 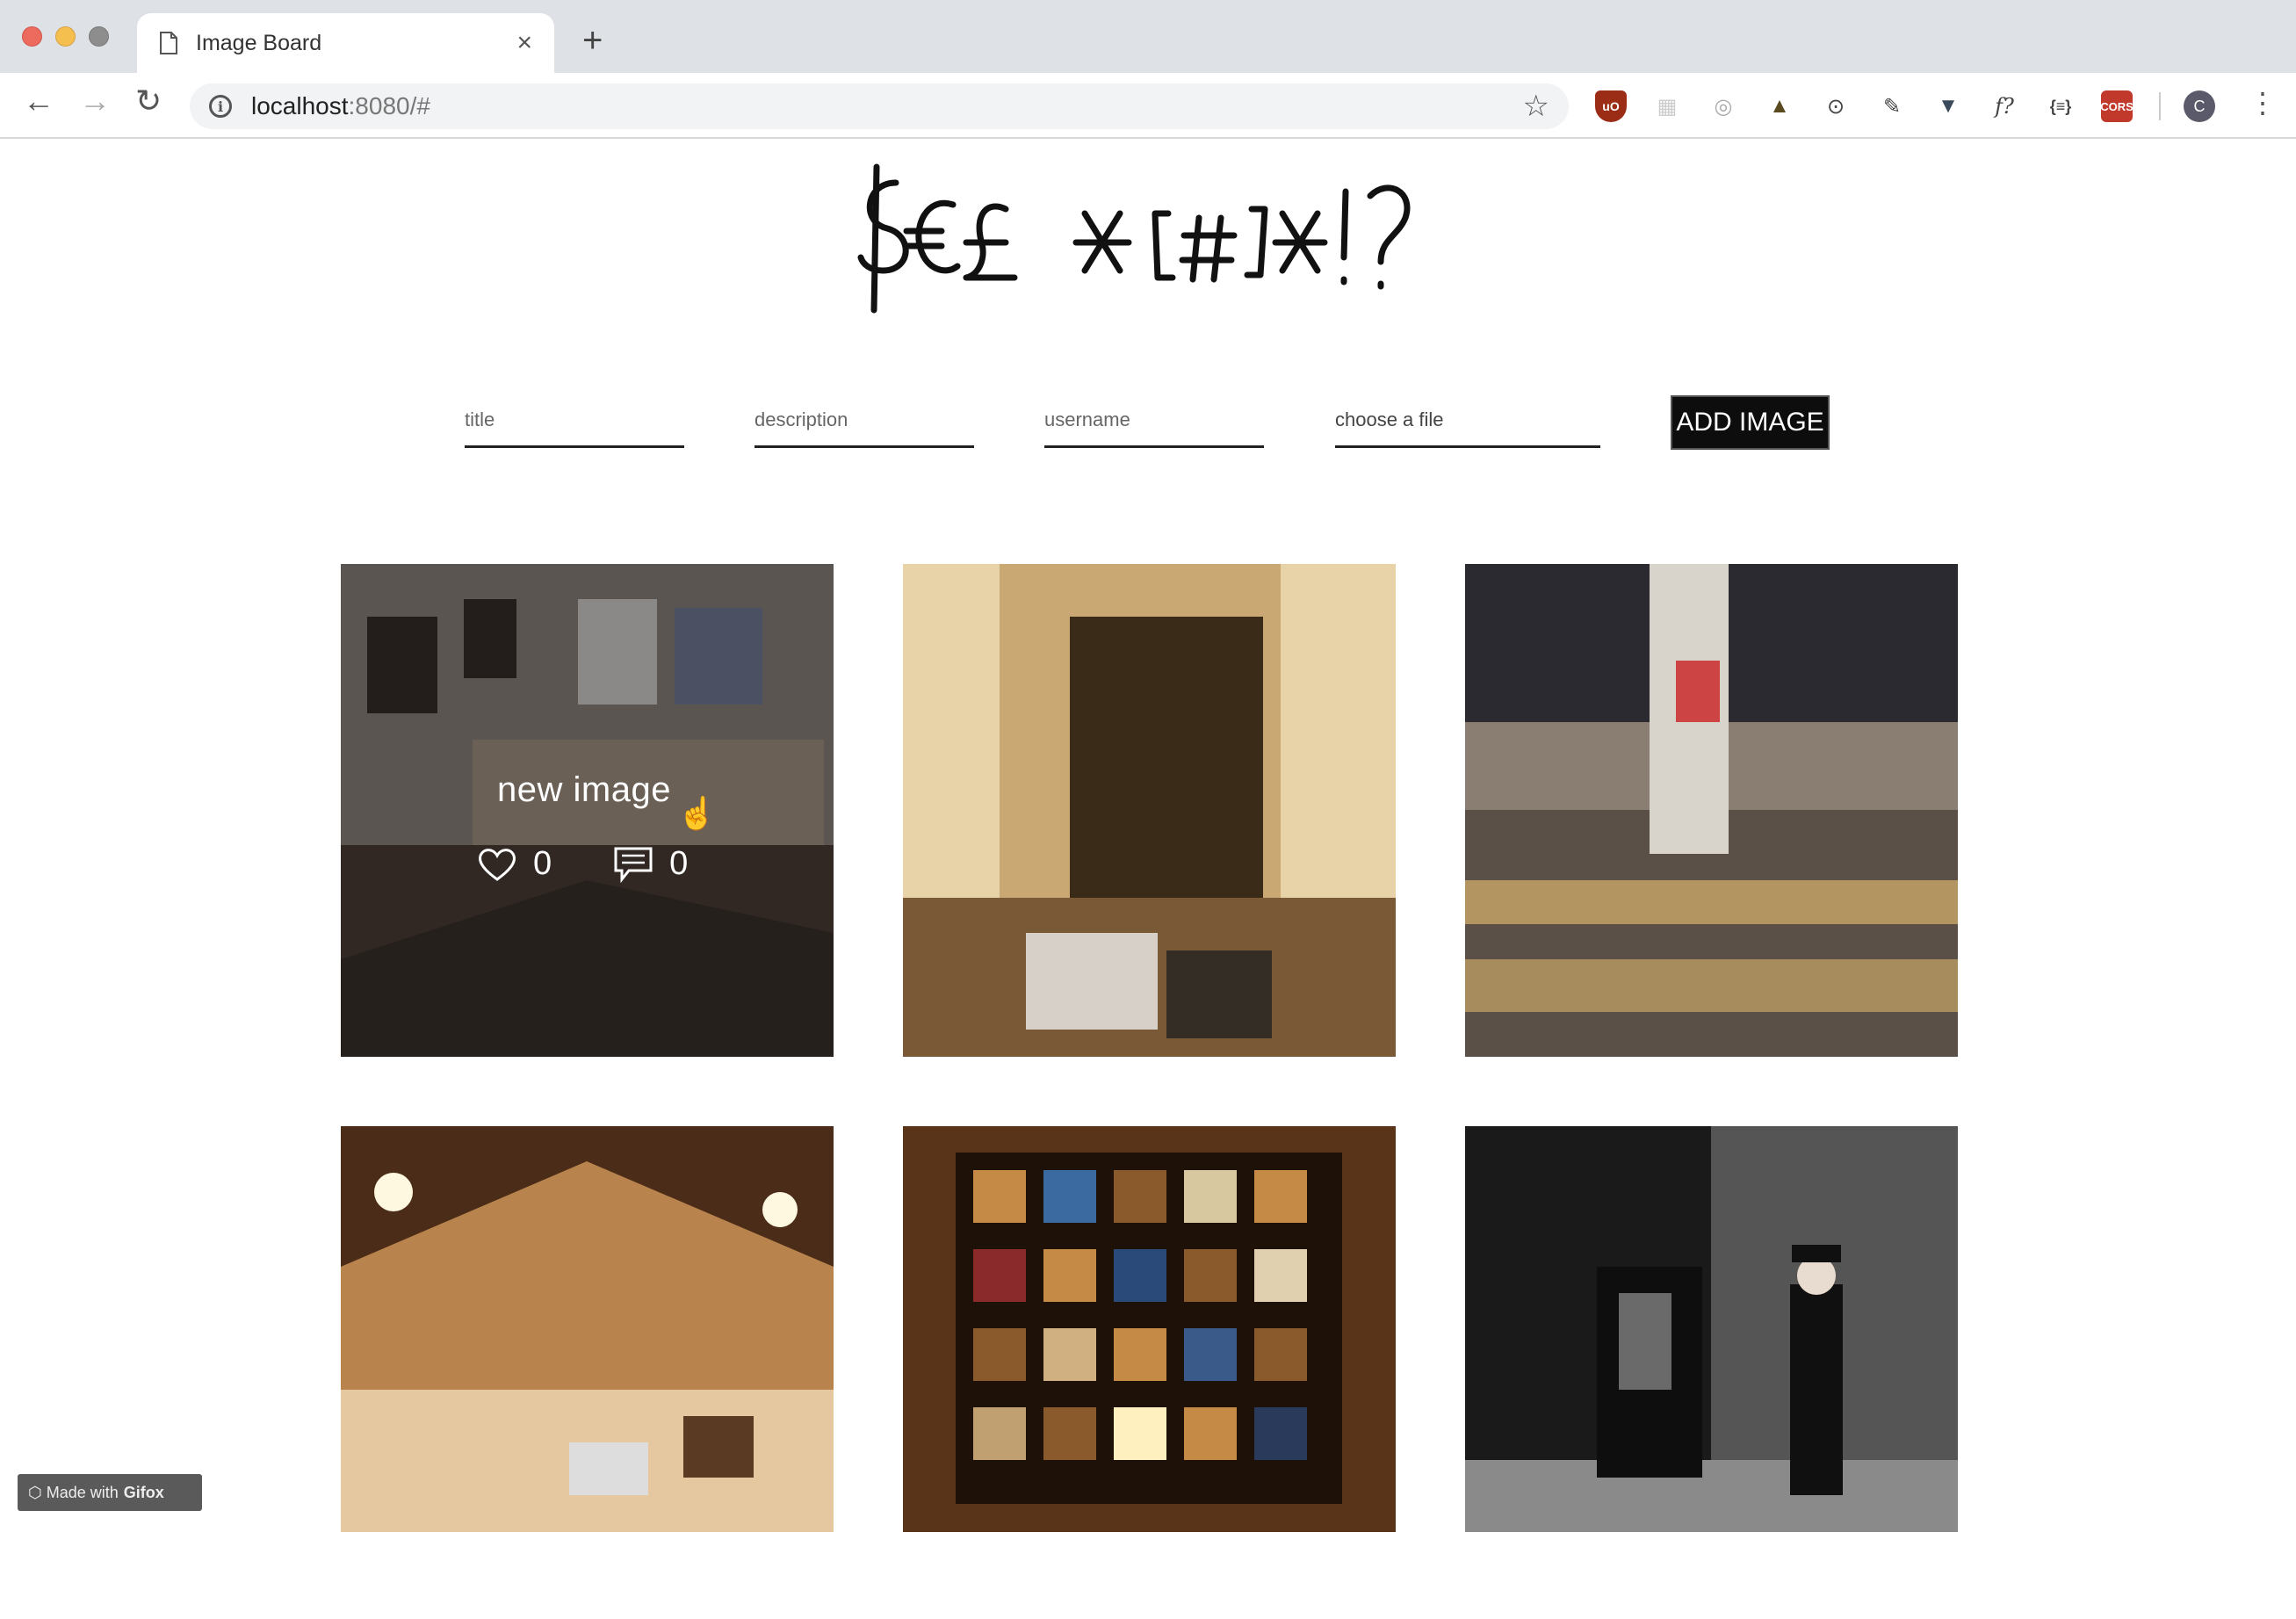 What do you see at coordinates (32, 36) in the screenshot?
I see `close-window-button` at bounding box center [32, 36].